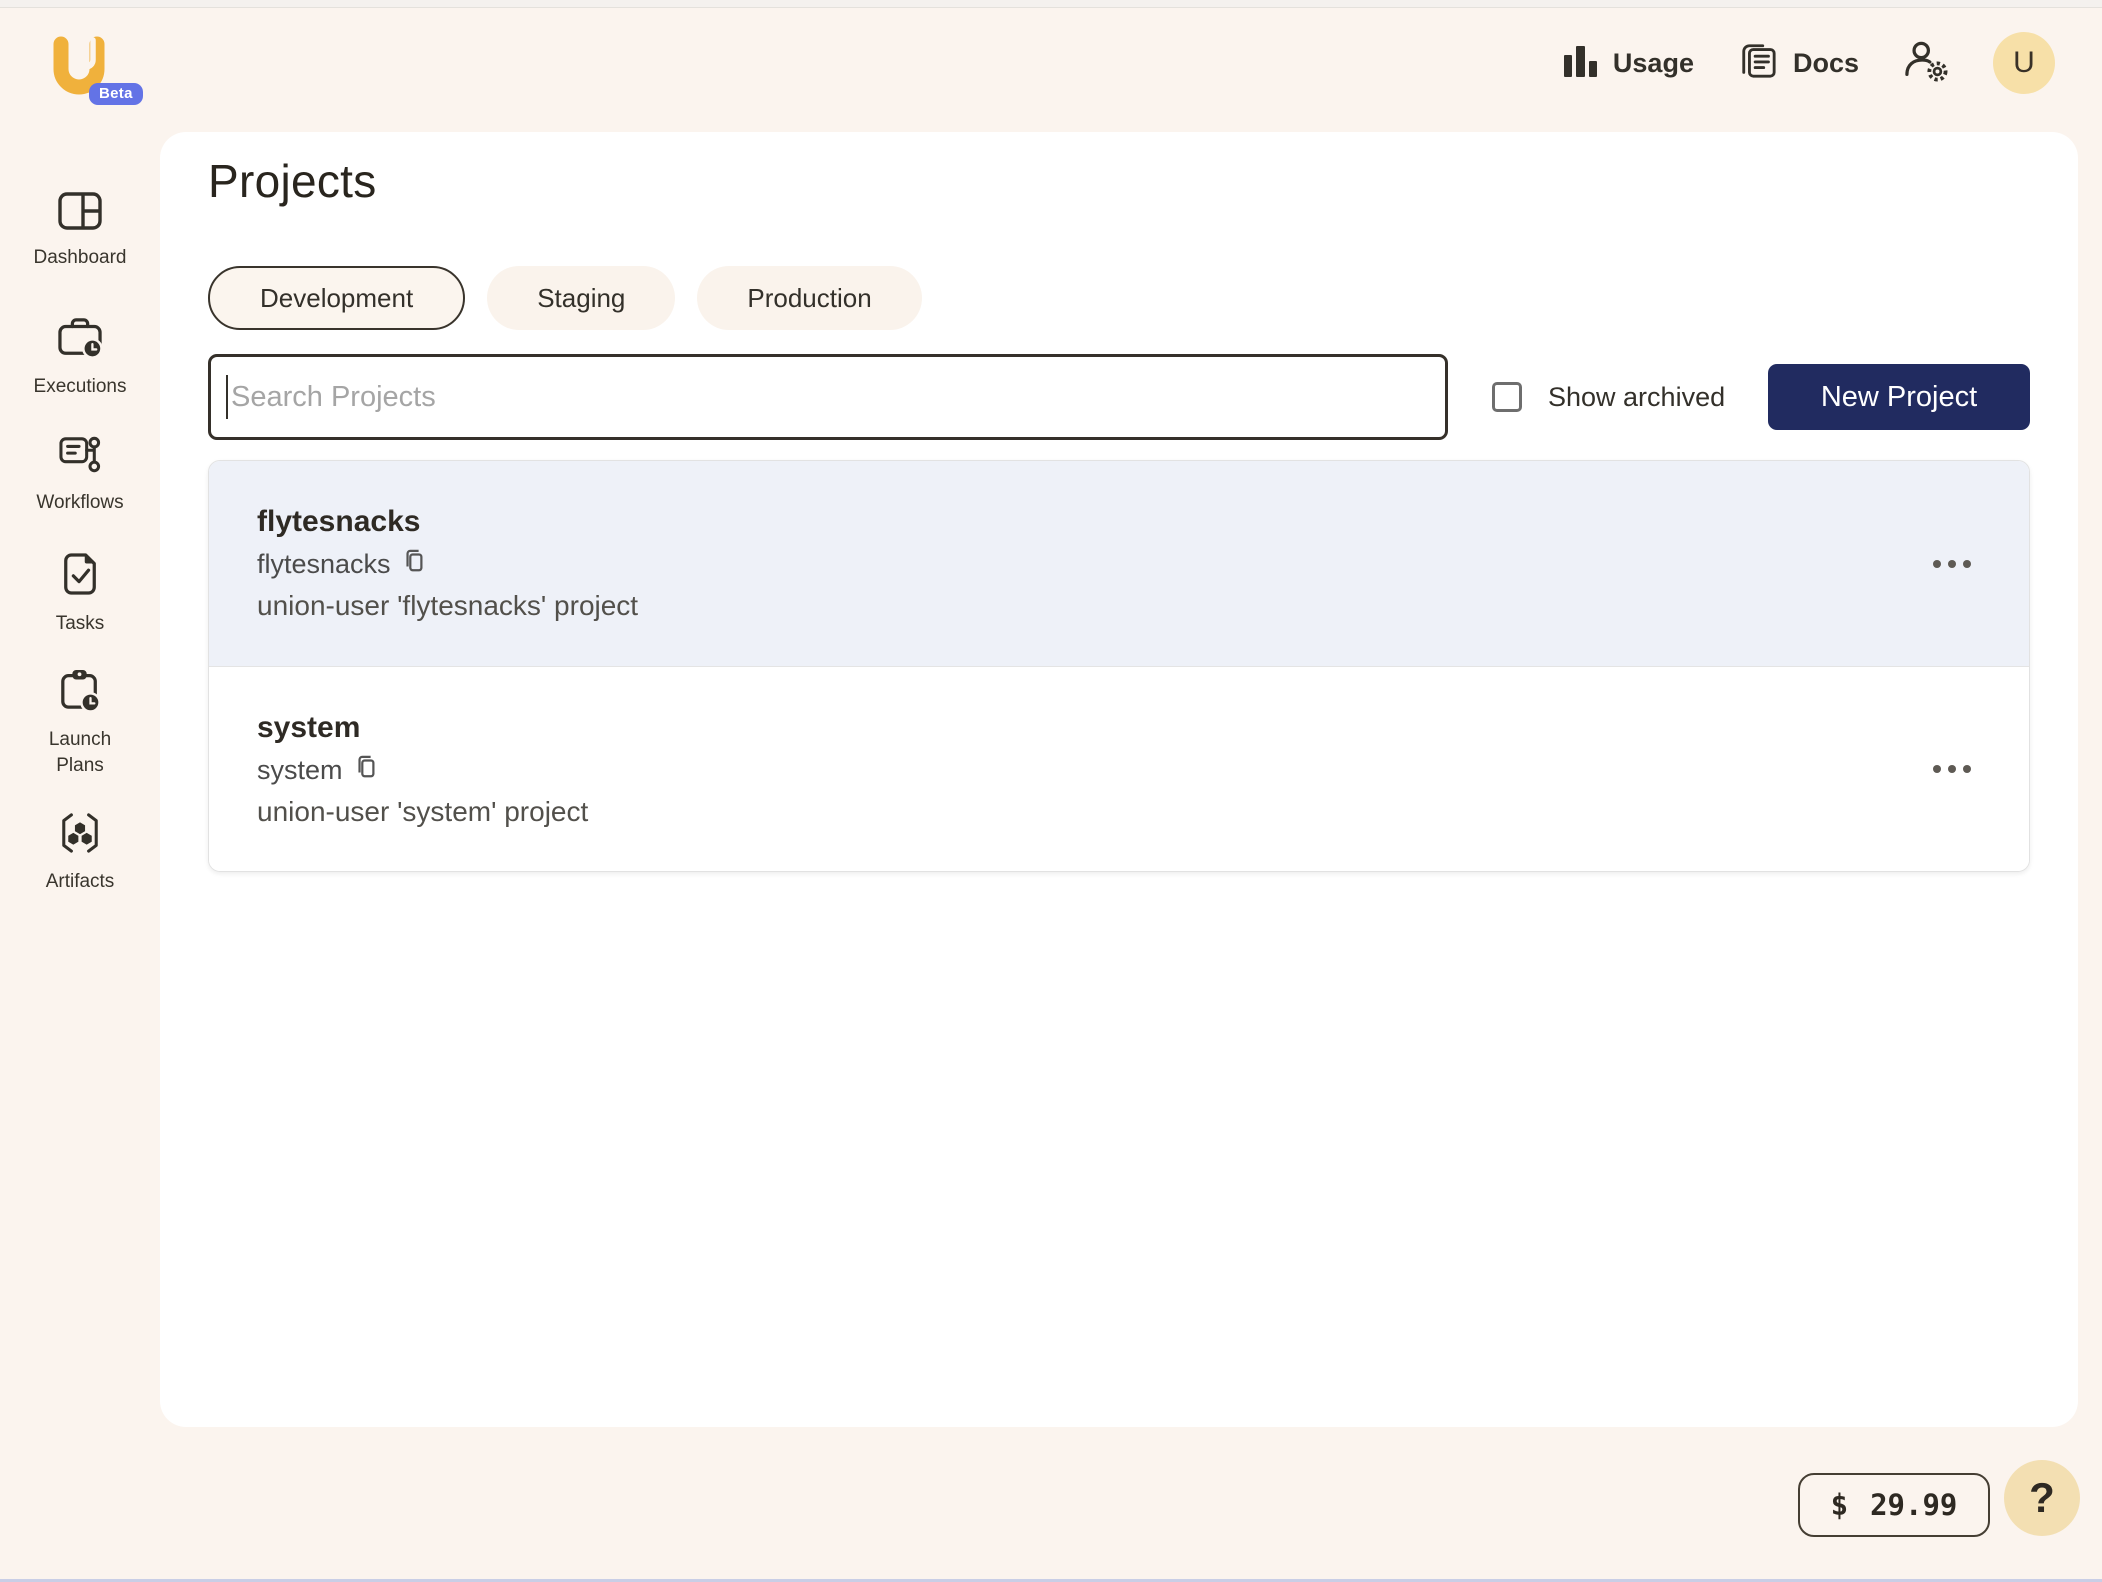 Image resolution: width=2102 pixels, height=1582 pixels. I want to click on show-archived-checkbox, so click(1507, 397).